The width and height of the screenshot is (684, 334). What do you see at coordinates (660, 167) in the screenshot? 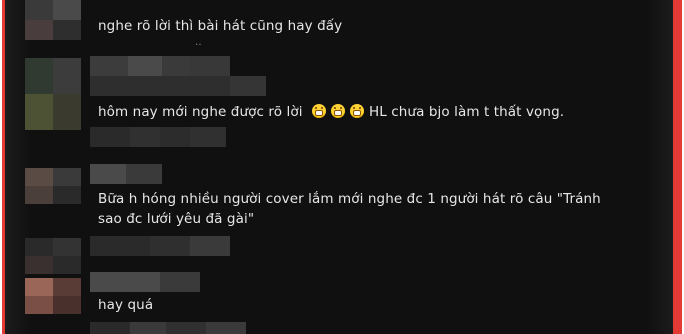
I see `right-edge-shade` at bounding box center [660, 167].